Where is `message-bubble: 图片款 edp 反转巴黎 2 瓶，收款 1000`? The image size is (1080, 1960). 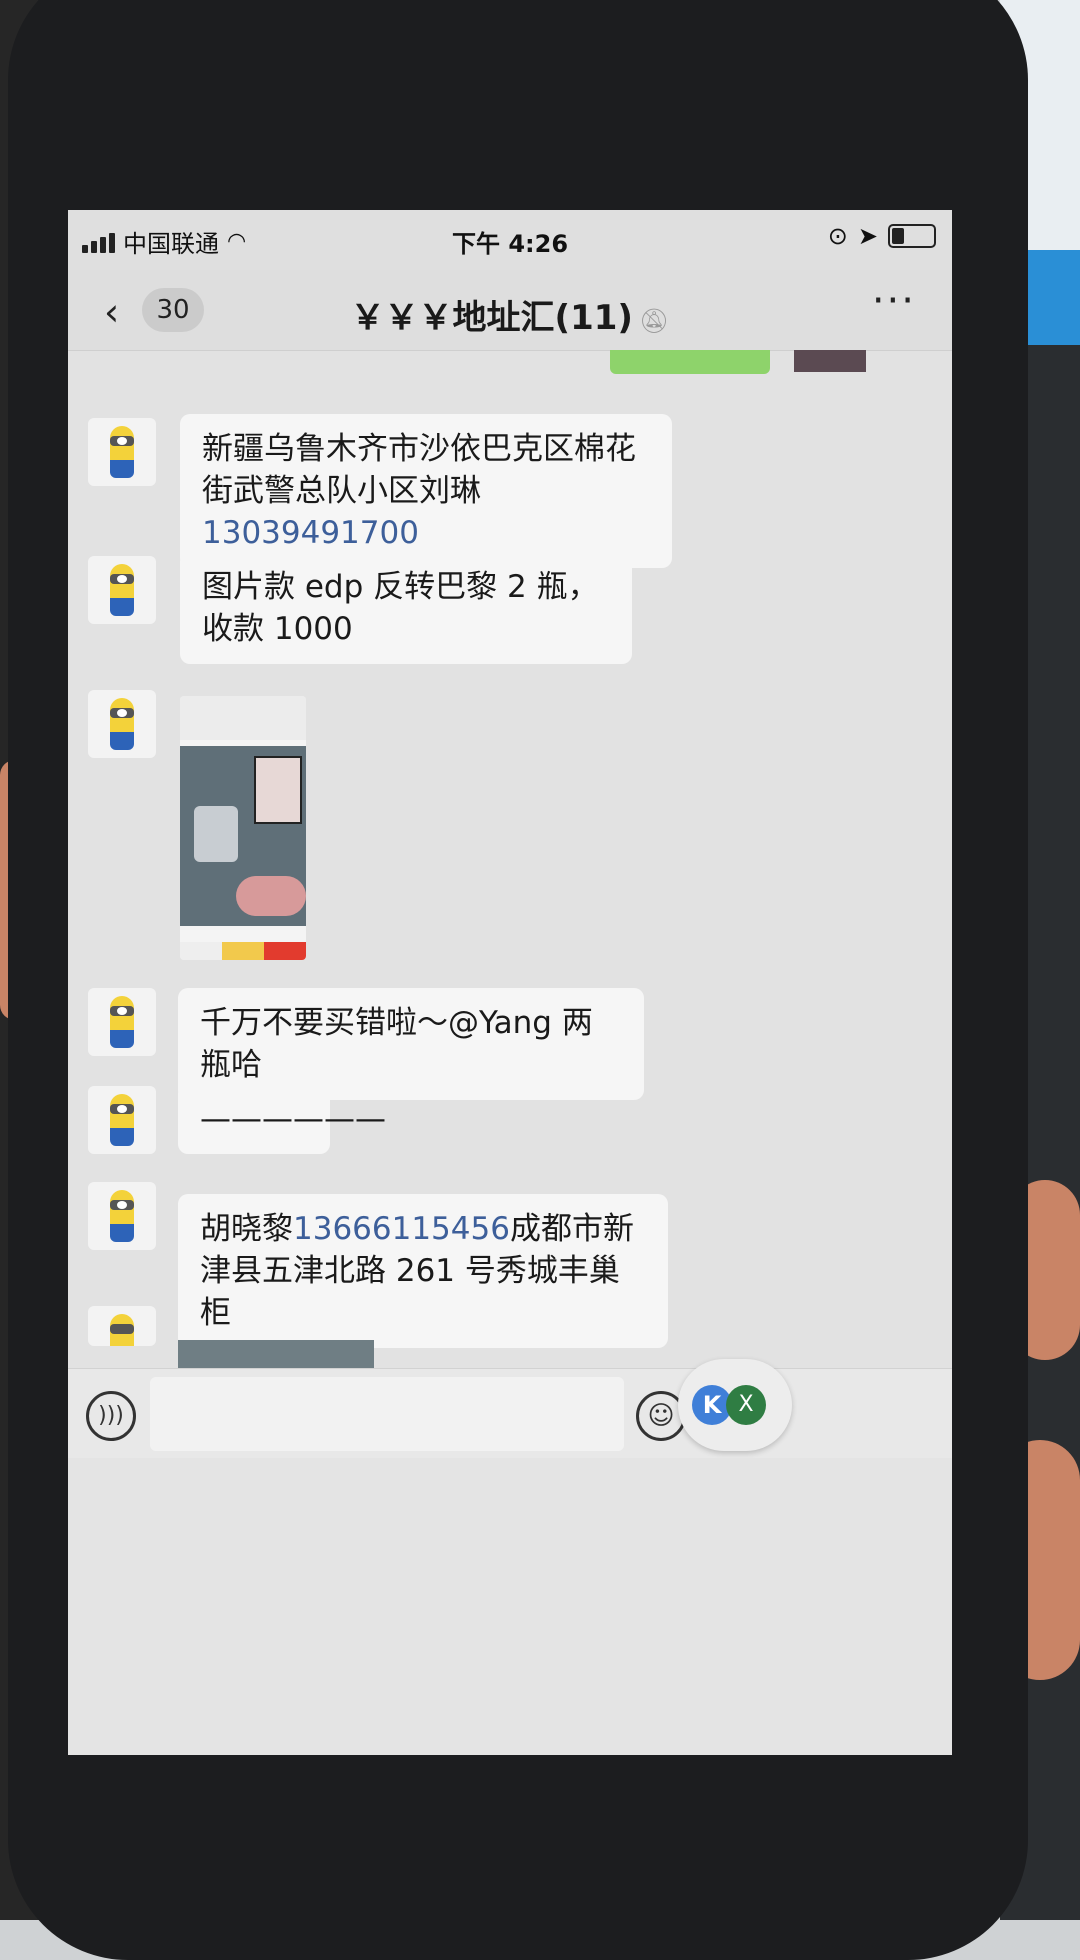 message-bubble: 图片款 edp 反转巴黎 2 瓶，收款 1000 is located at coordinates (406, 608).